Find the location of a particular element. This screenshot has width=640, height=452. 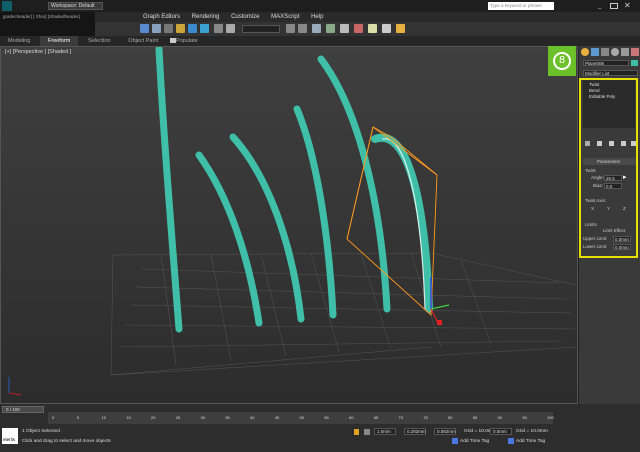

close-icon: ✕ is located at coordinates (629, 5).